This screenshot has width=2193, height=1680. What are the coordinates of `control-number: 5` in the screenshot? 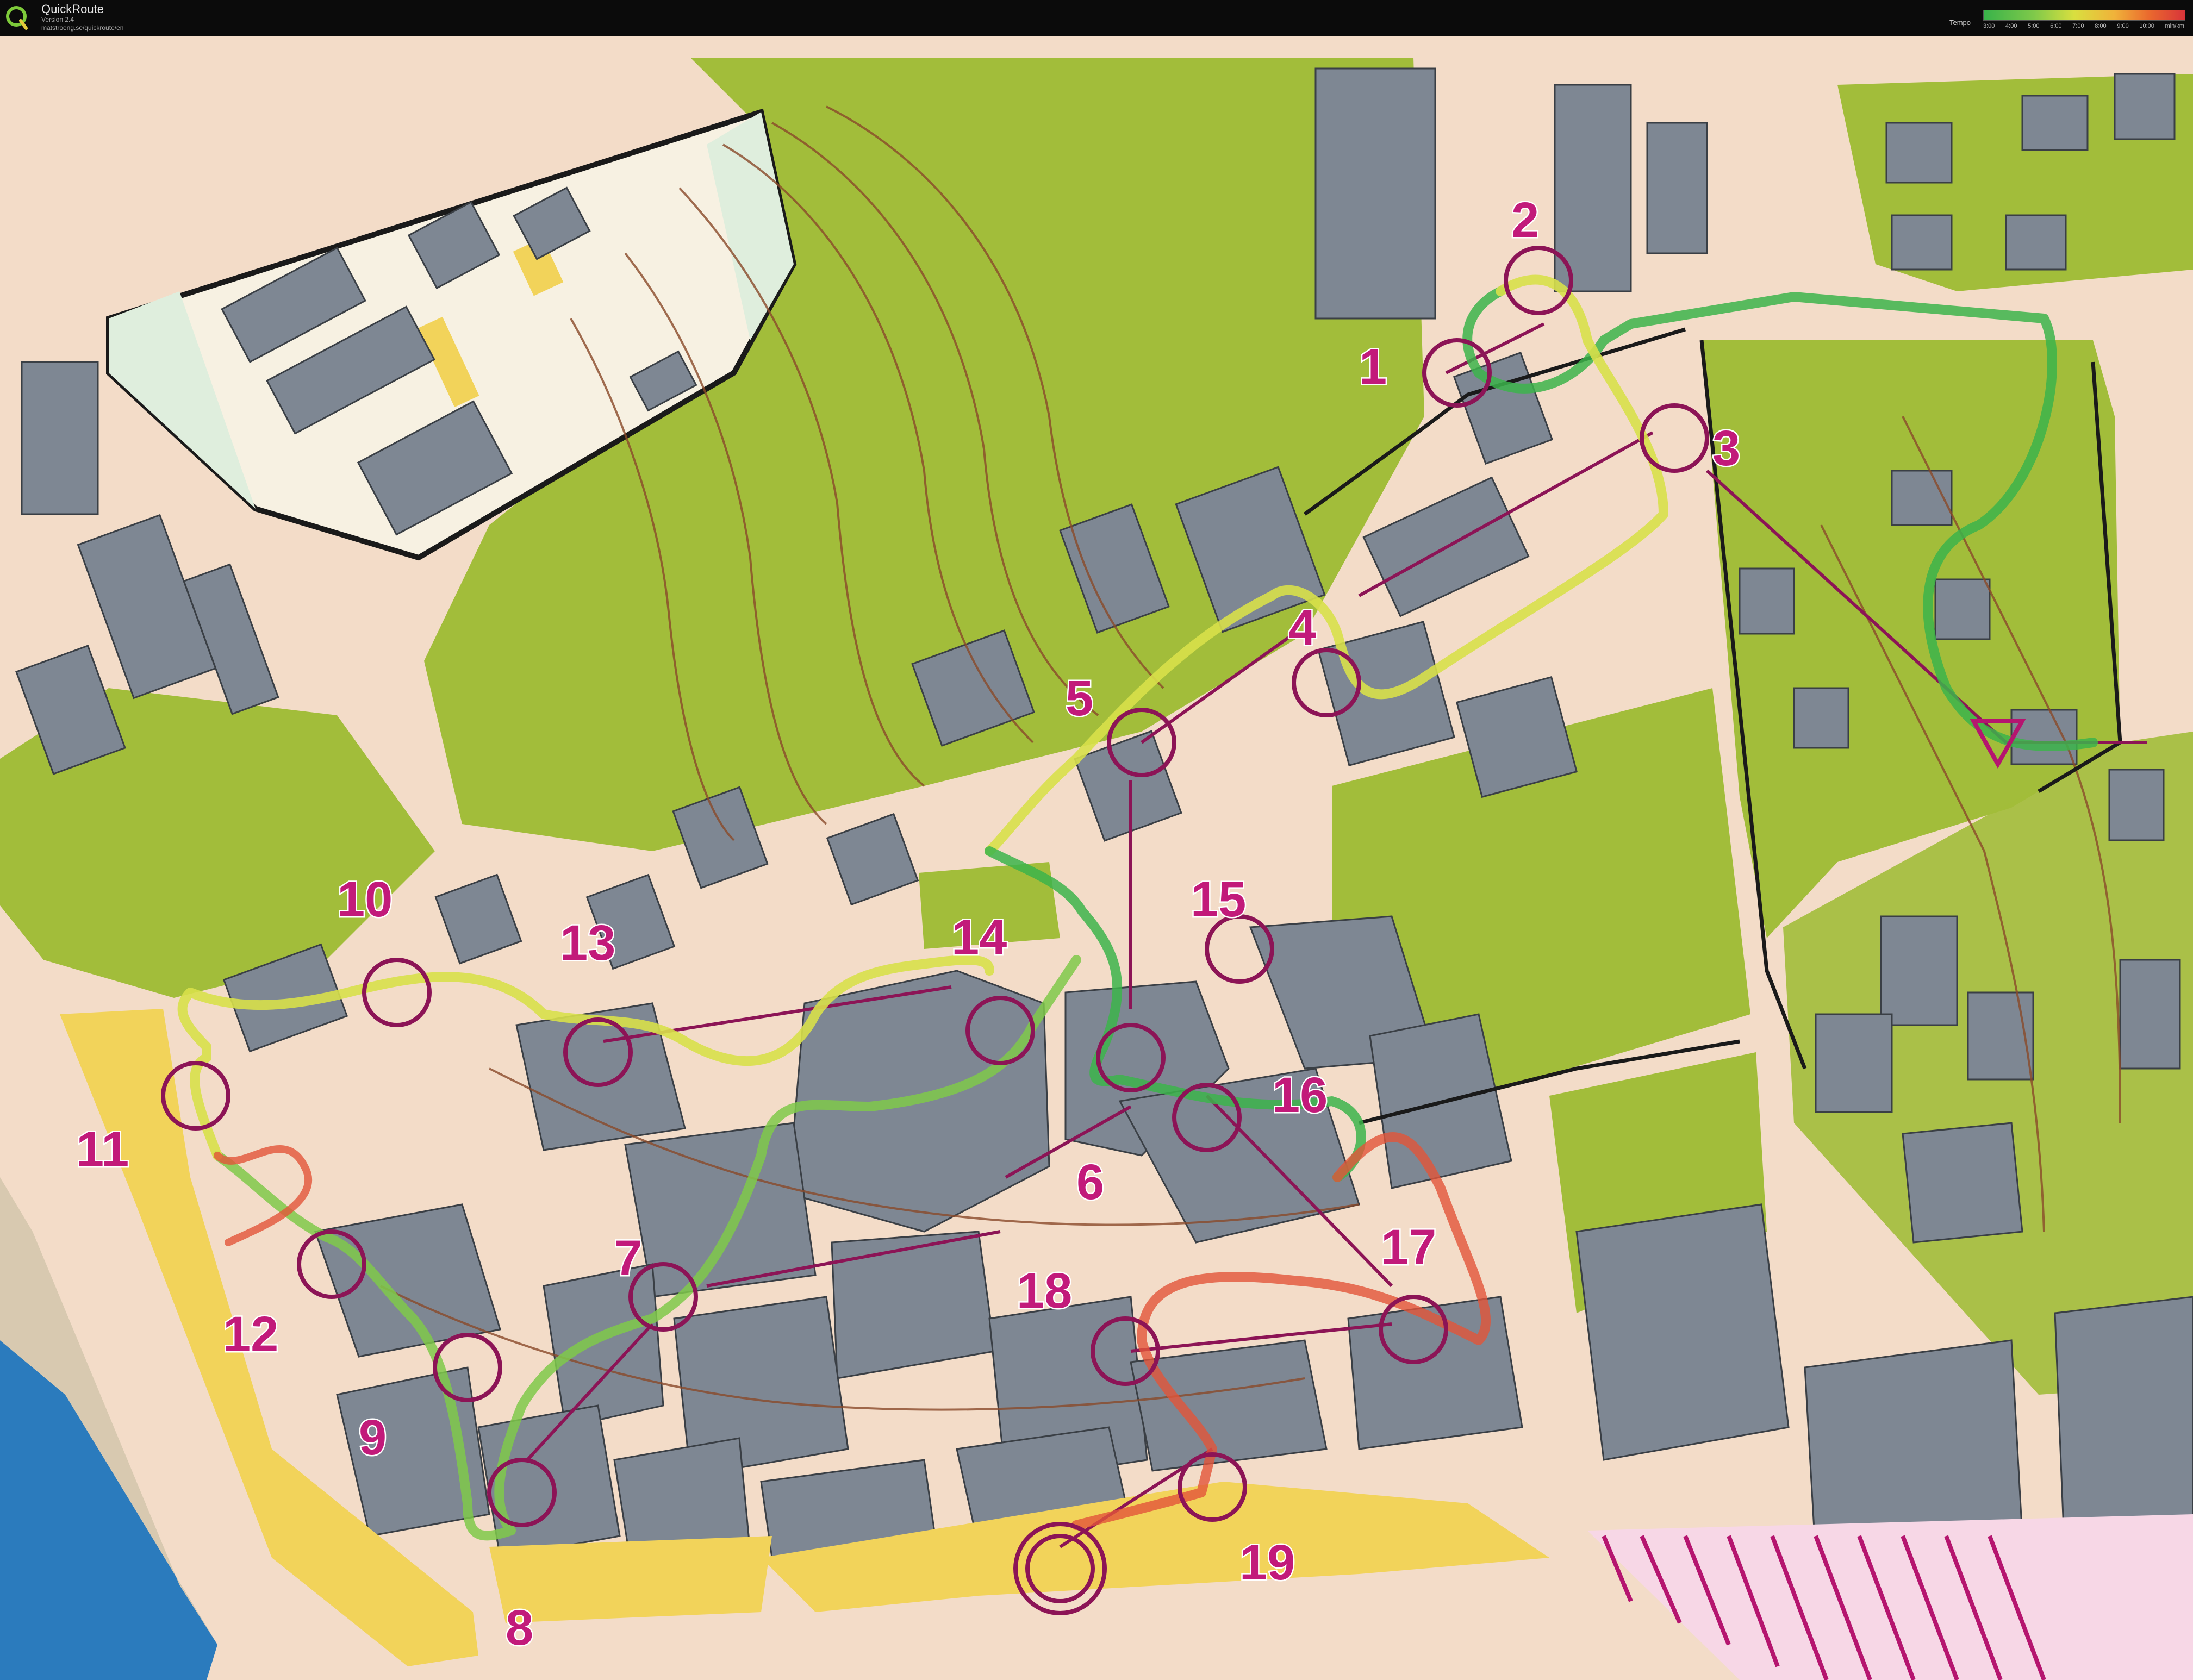 It's located at (1079, 698).